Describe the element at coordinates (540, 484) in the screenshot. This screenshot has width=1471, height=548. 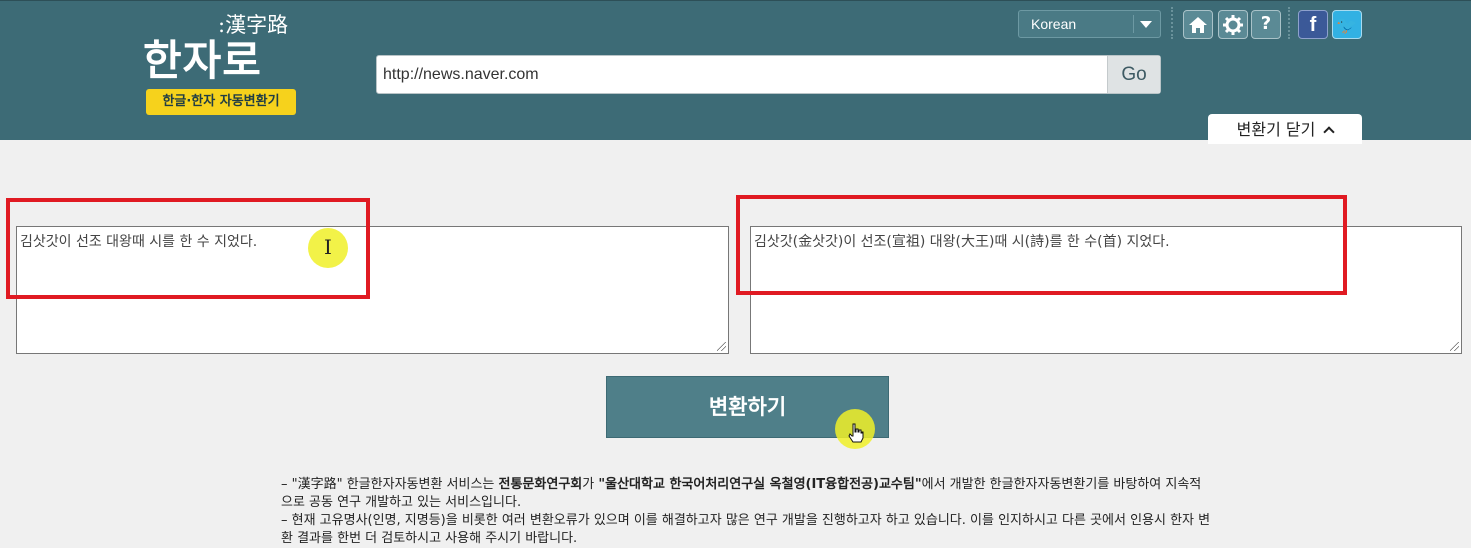
I see `notice-org-name: 전통문화연구회` at that location.